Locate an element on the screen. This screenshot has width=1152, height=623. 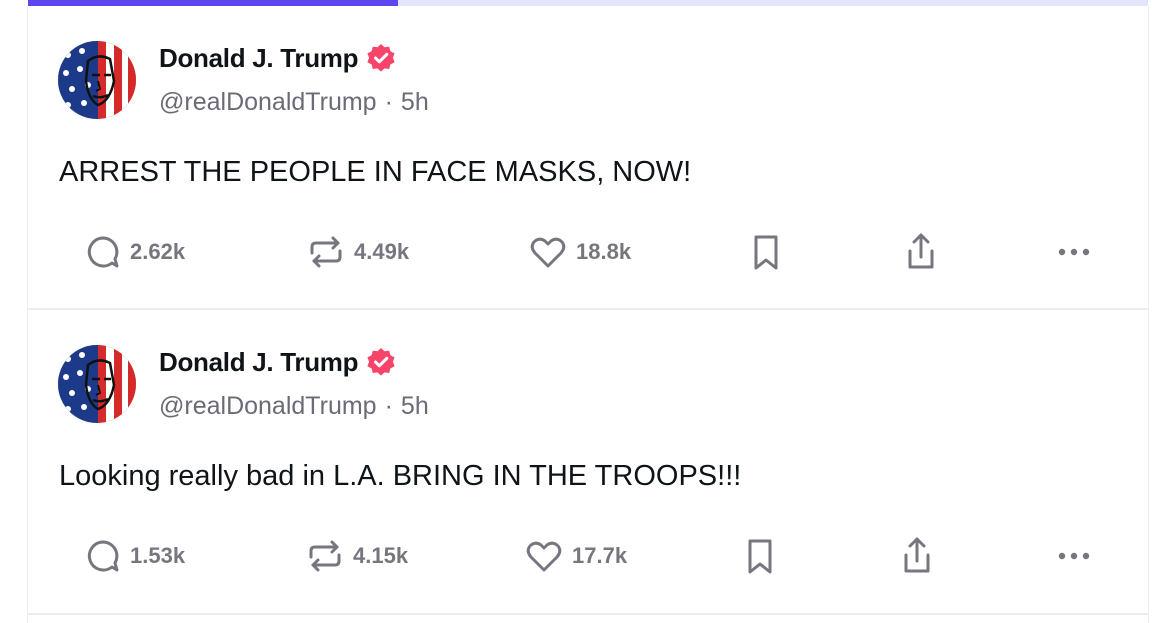
repost-button: 4.15k is located at coordinates (356, 556).